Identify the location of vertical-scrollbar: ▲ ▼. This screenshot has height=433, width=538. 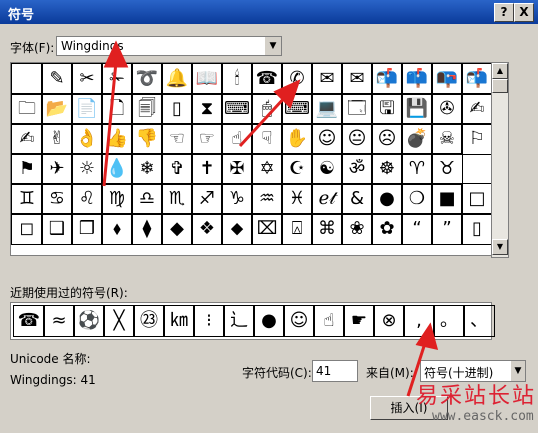
(500, 160).